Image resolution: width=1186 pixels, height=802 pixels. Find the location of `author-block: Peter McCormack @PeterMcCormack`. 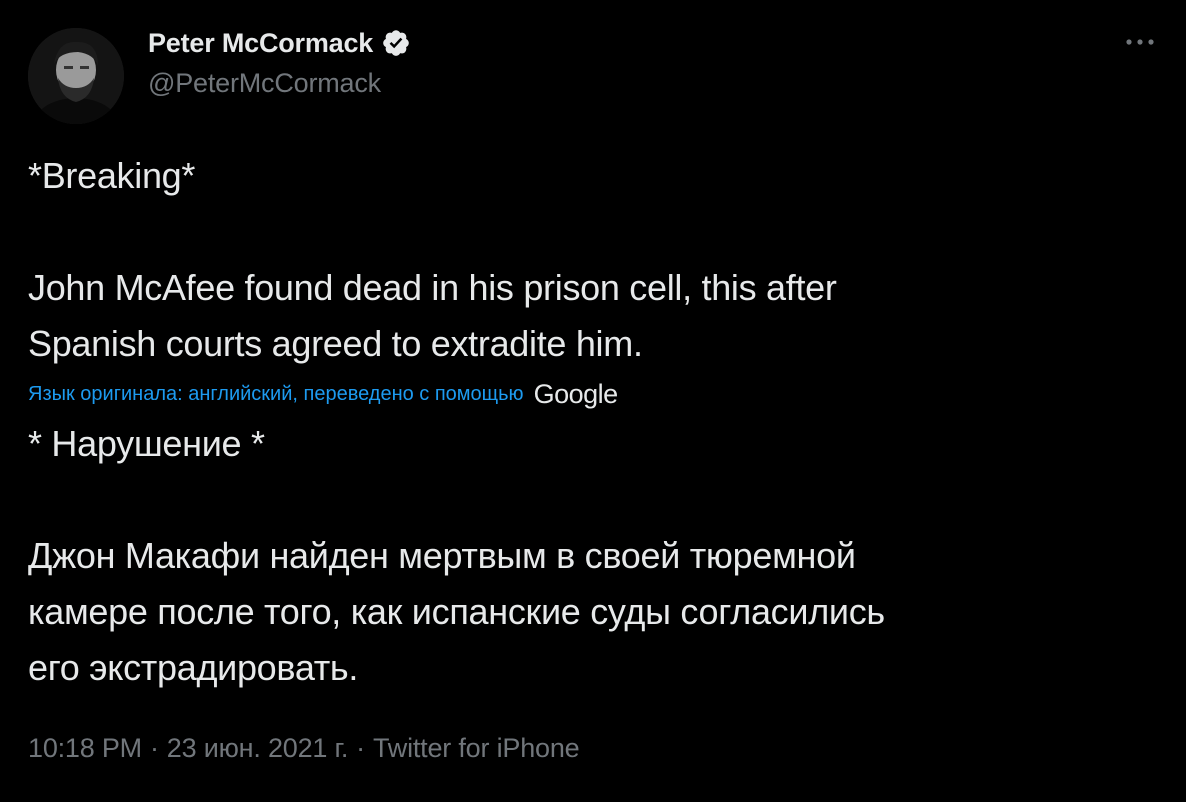

author-block: Peter McCormack @PeterMcCormack is located at coordinates (279, 61).